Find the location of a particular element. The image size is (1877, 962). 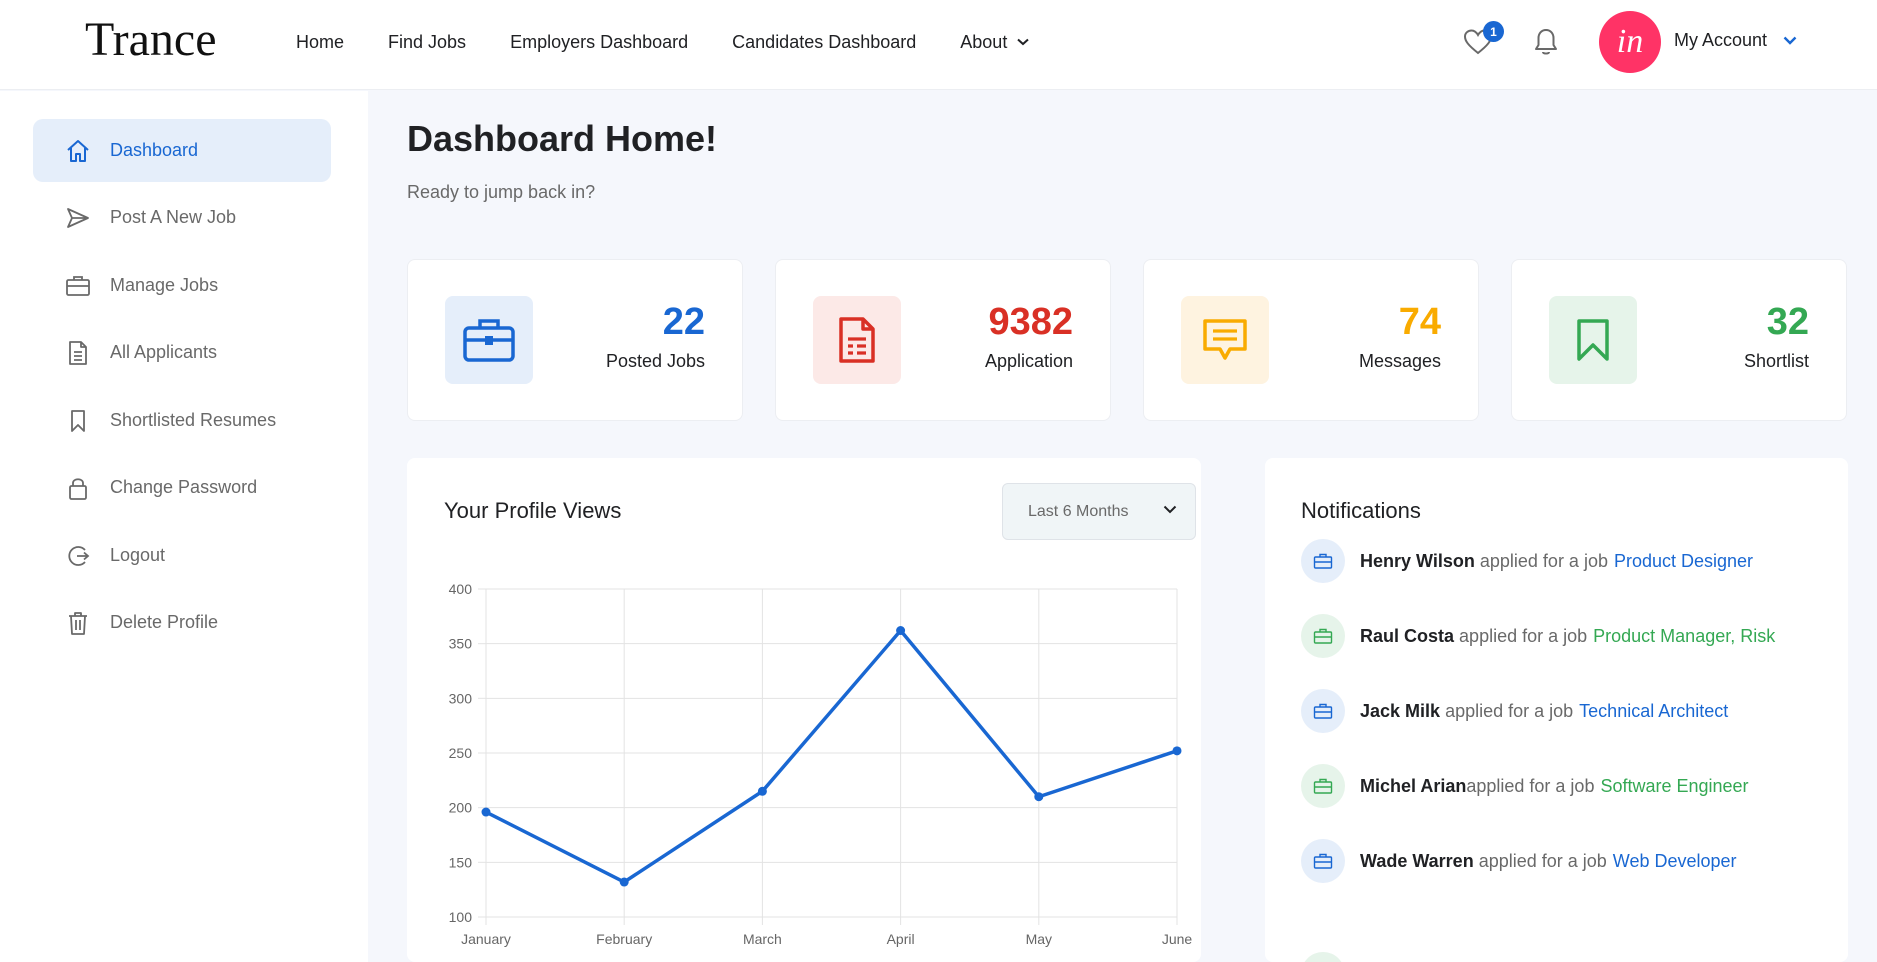

logo: Trance is located at coordinates (151, 39).